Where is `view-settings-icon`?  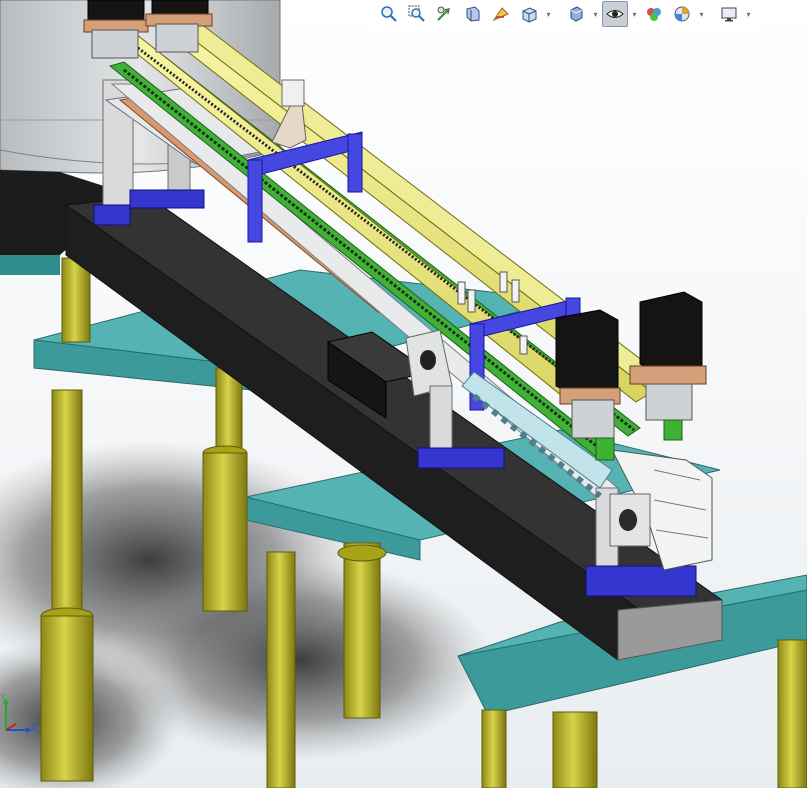
view-settings-icon is located at coordinates (729, 14).